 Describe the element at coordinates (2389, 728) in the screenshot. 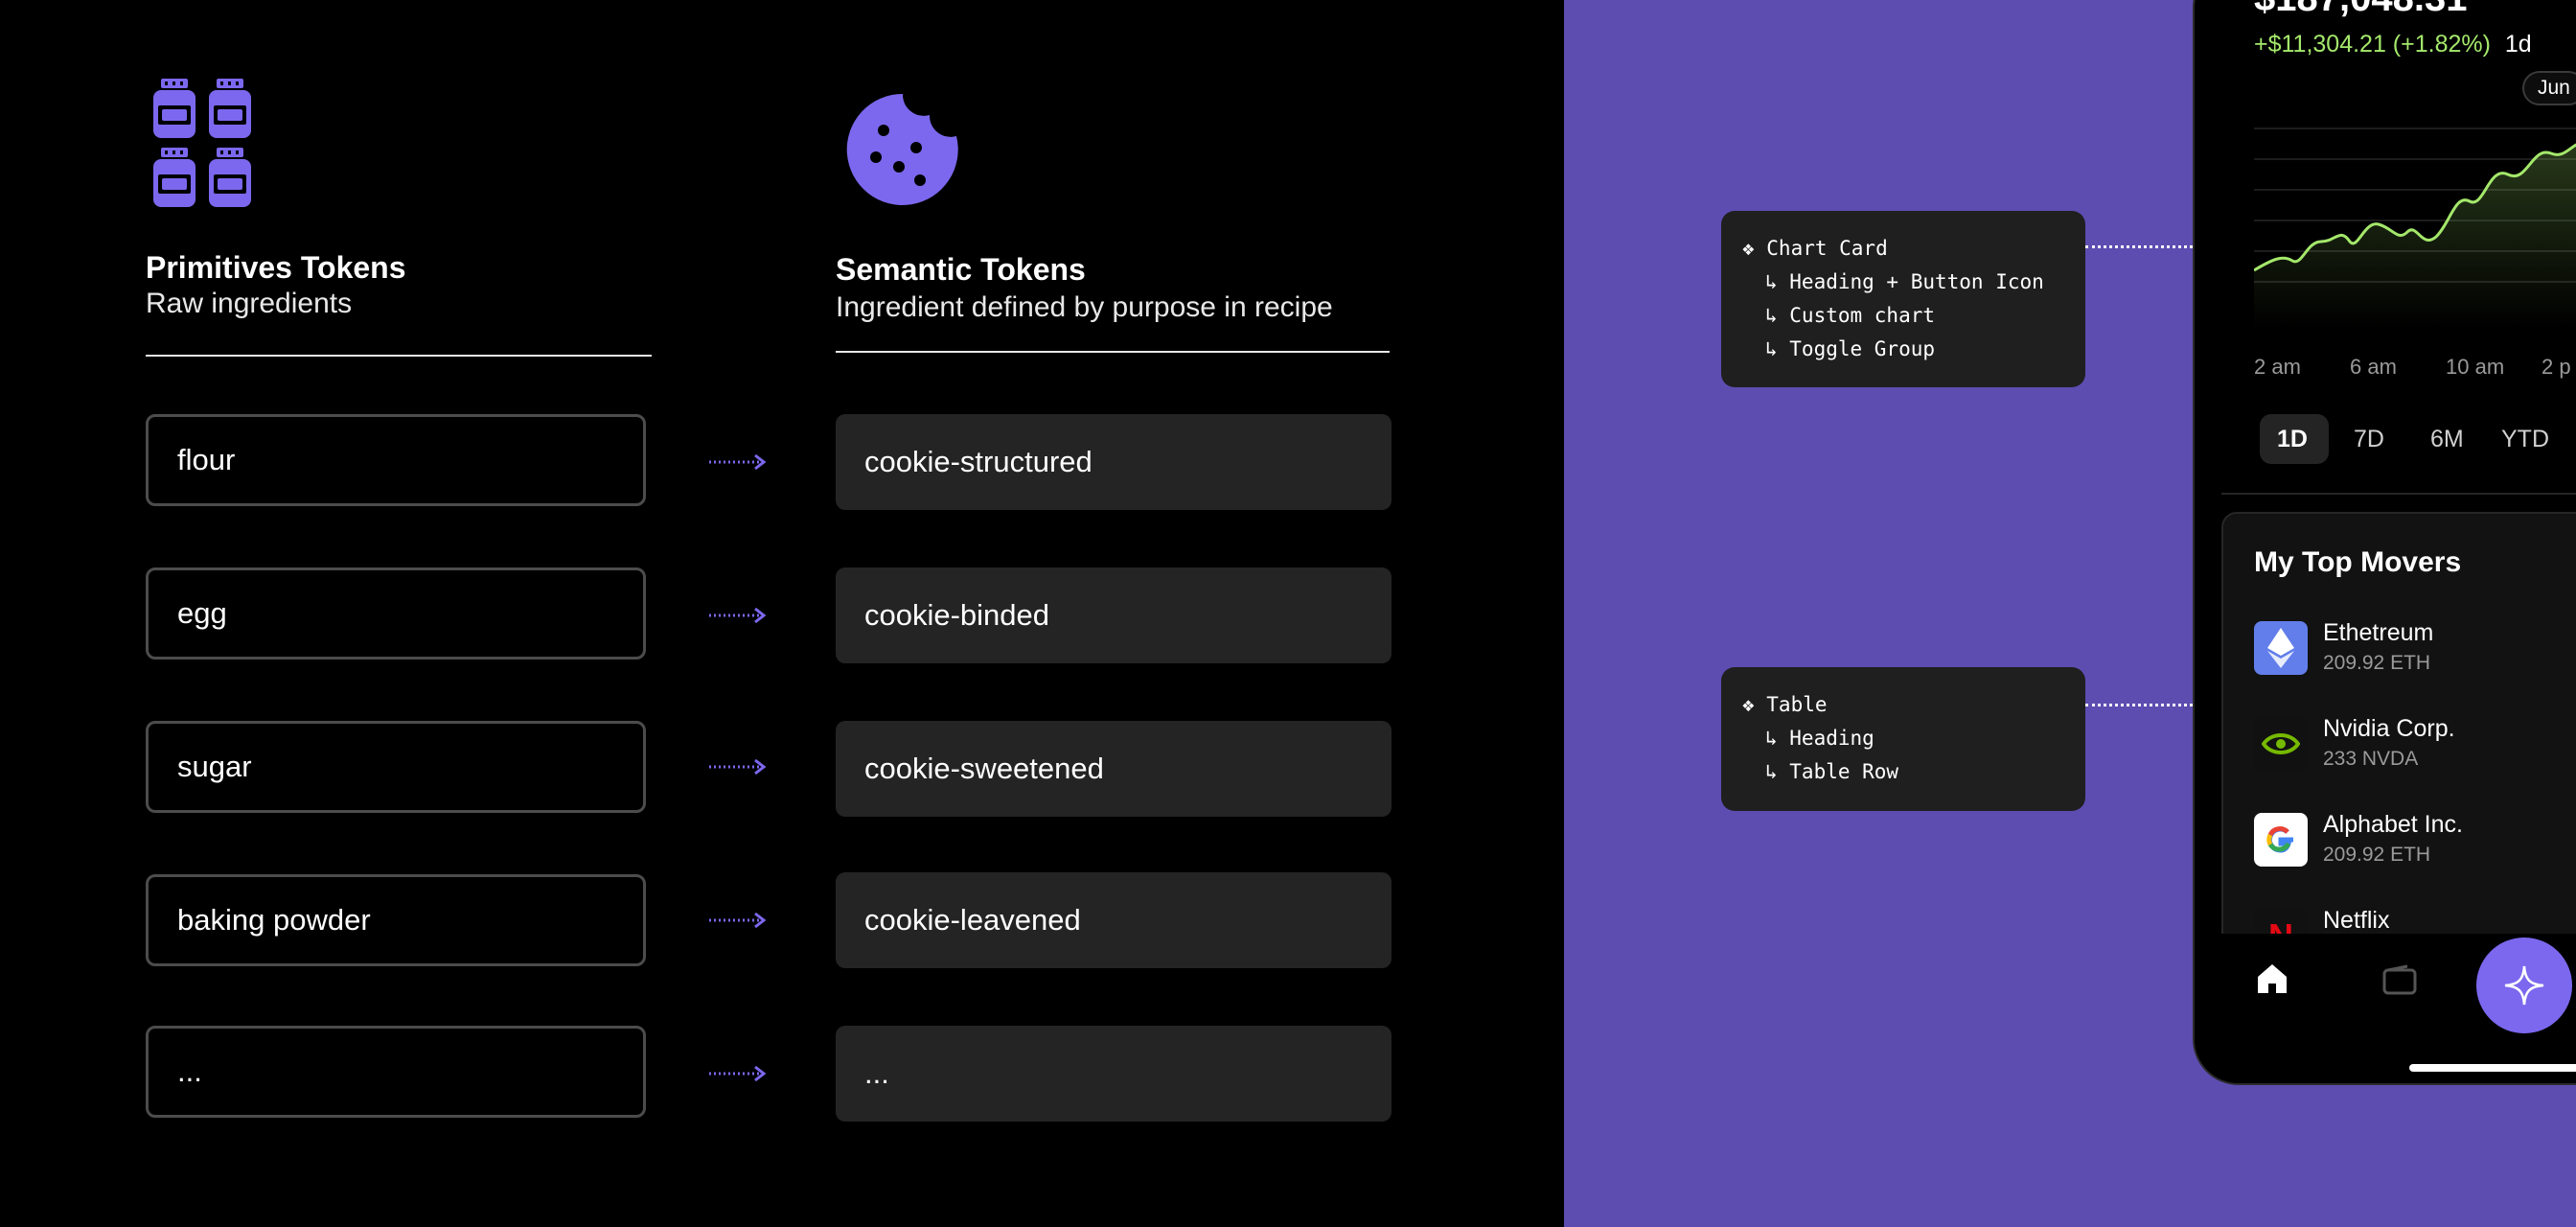

I see `asset-name: Nvidia Corp.` at that location.